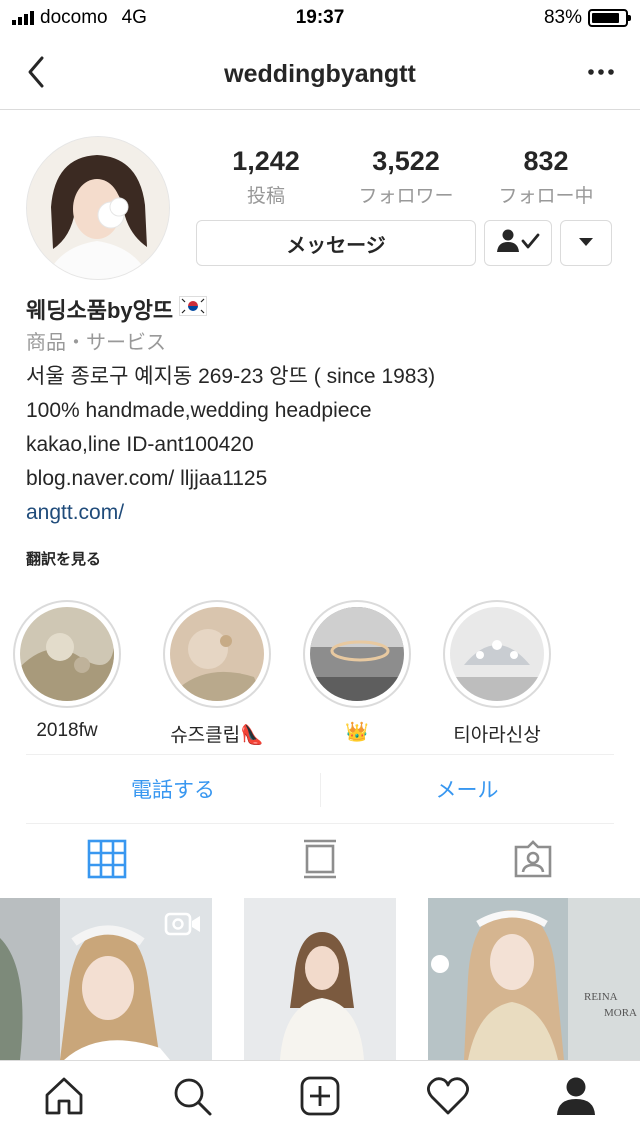 This screenshot has width=640, height=1136. I want to click on display-name-row: 웨딩소품by앙뜨, so click(321, 309).